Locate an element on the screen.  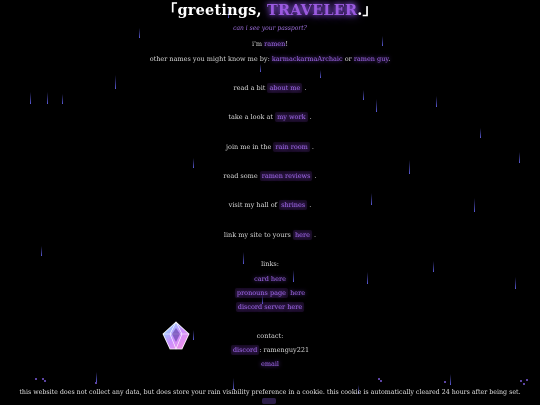
card-link-line: card here is located at coordinates (270, 279).